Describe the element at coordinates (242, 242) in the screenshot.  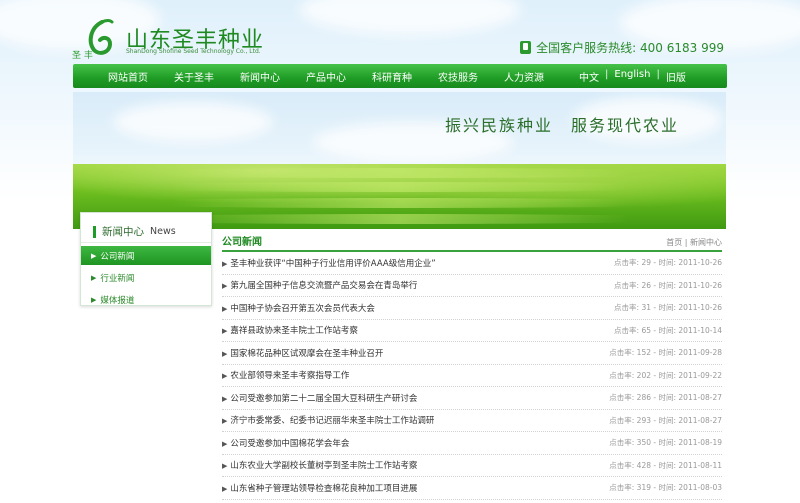
I see `content-title: 公司新闻` at that location.